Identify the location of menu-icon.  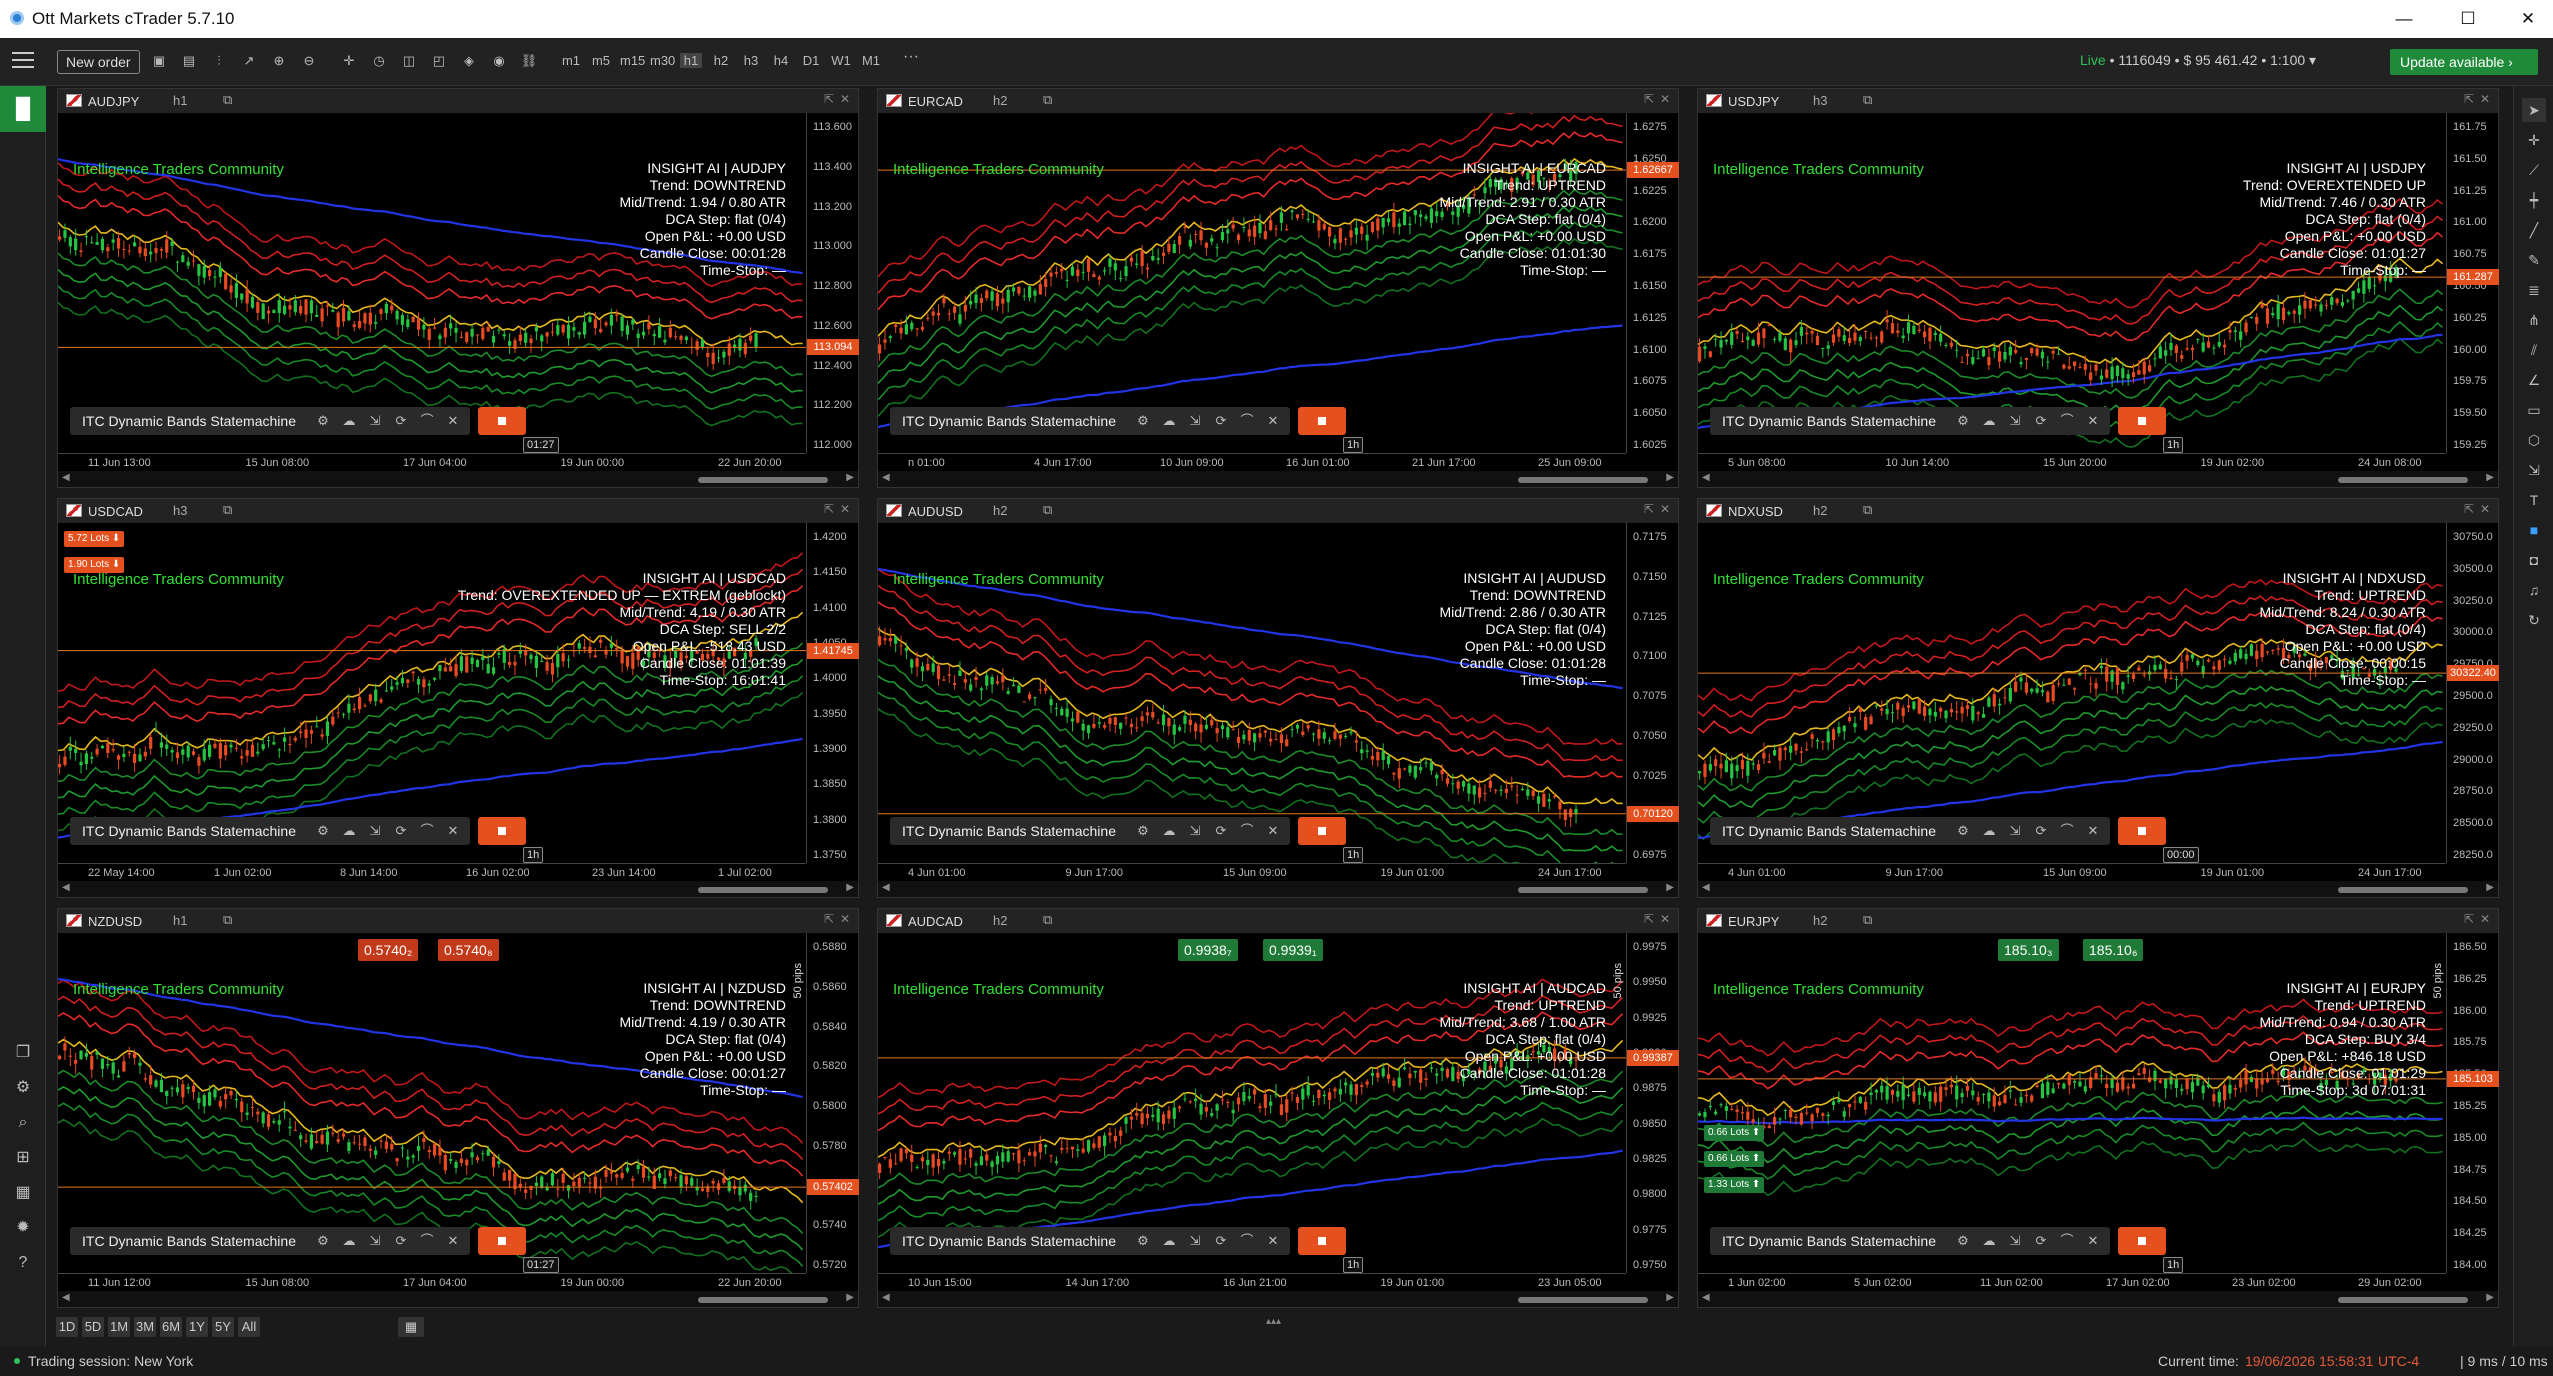
(23, 60).